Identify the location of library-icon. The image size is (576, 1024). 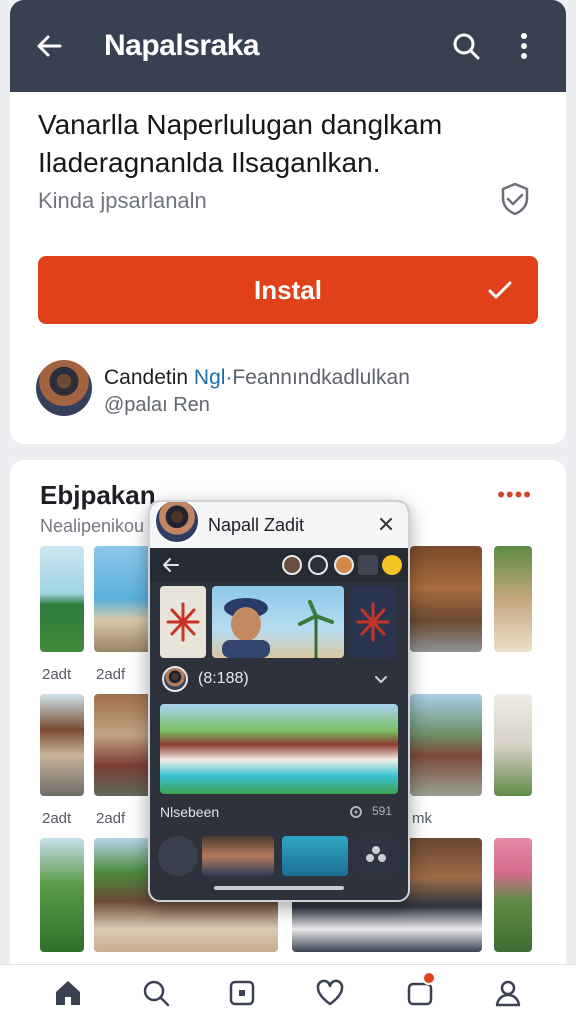
(242, 993).